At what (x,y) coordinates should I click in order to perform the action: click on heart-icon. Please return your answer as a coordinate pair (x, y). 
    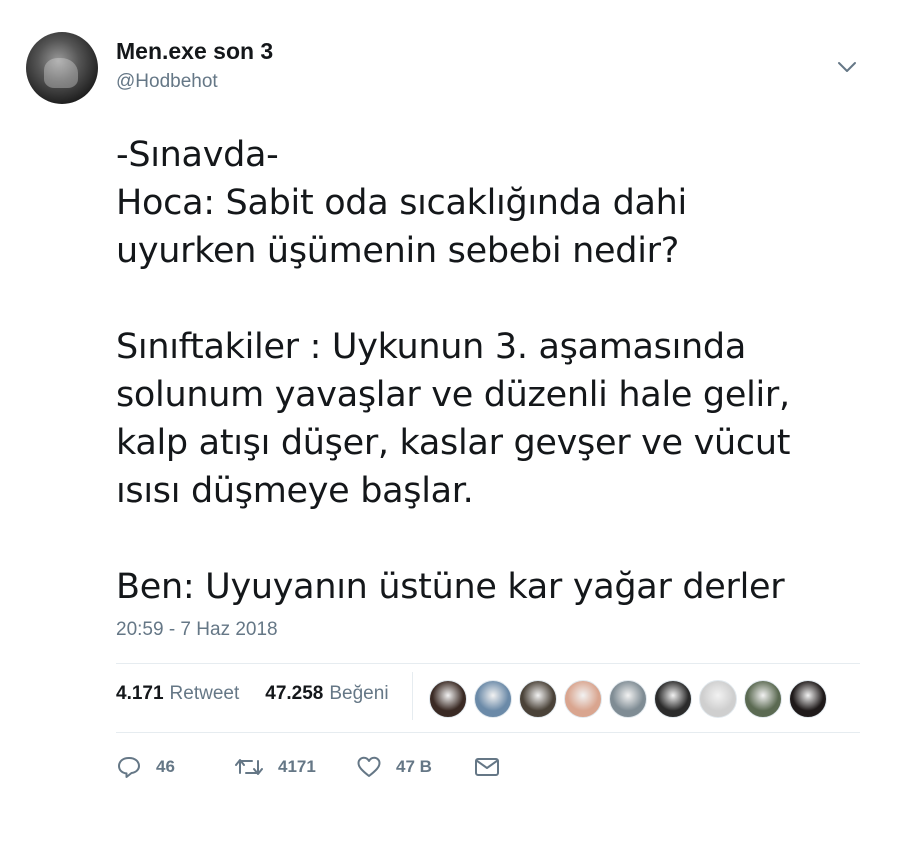
    Looking at the image, I should click on (369, 767).